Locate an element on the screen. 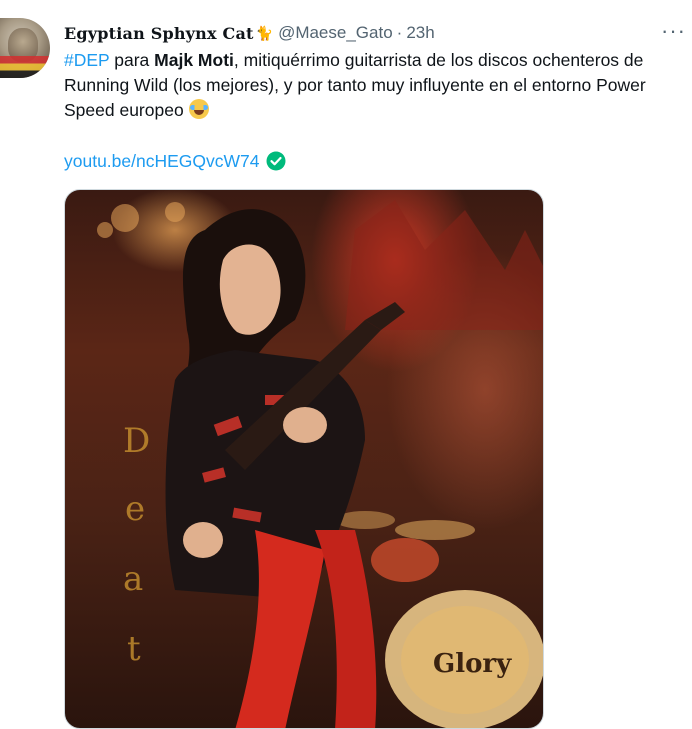 This screenshot has height=729, width=692. hashtag-link: #DEP is located at coordinates (86, 60).